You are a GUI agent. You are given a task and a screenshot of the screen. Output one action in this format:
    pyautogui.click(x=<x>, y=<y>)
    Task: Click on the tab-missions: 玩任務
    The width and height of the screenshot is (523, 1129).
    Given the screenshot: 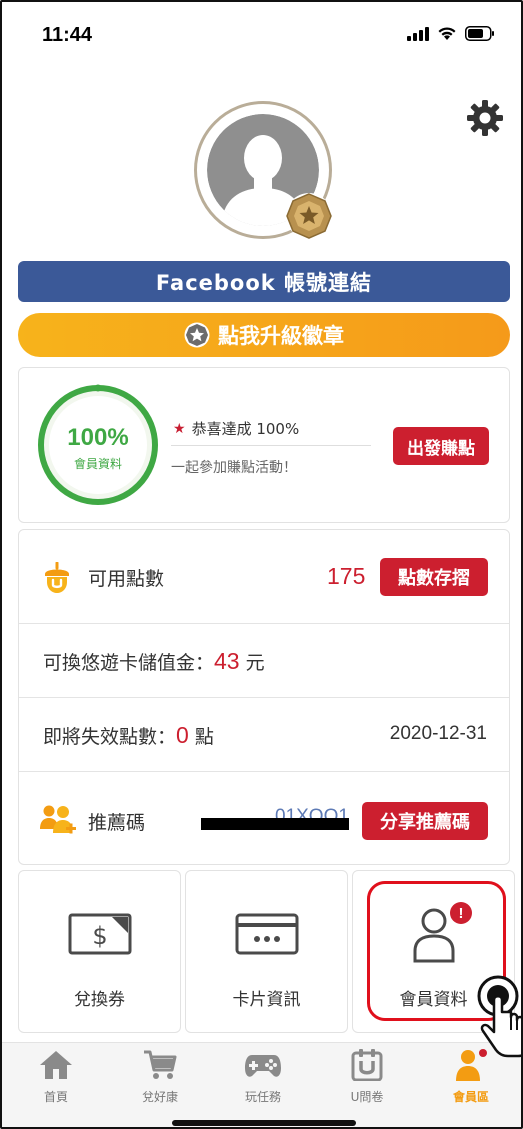 What is the action you would take?
    pyautogui.click(x=263, y=1081)
    